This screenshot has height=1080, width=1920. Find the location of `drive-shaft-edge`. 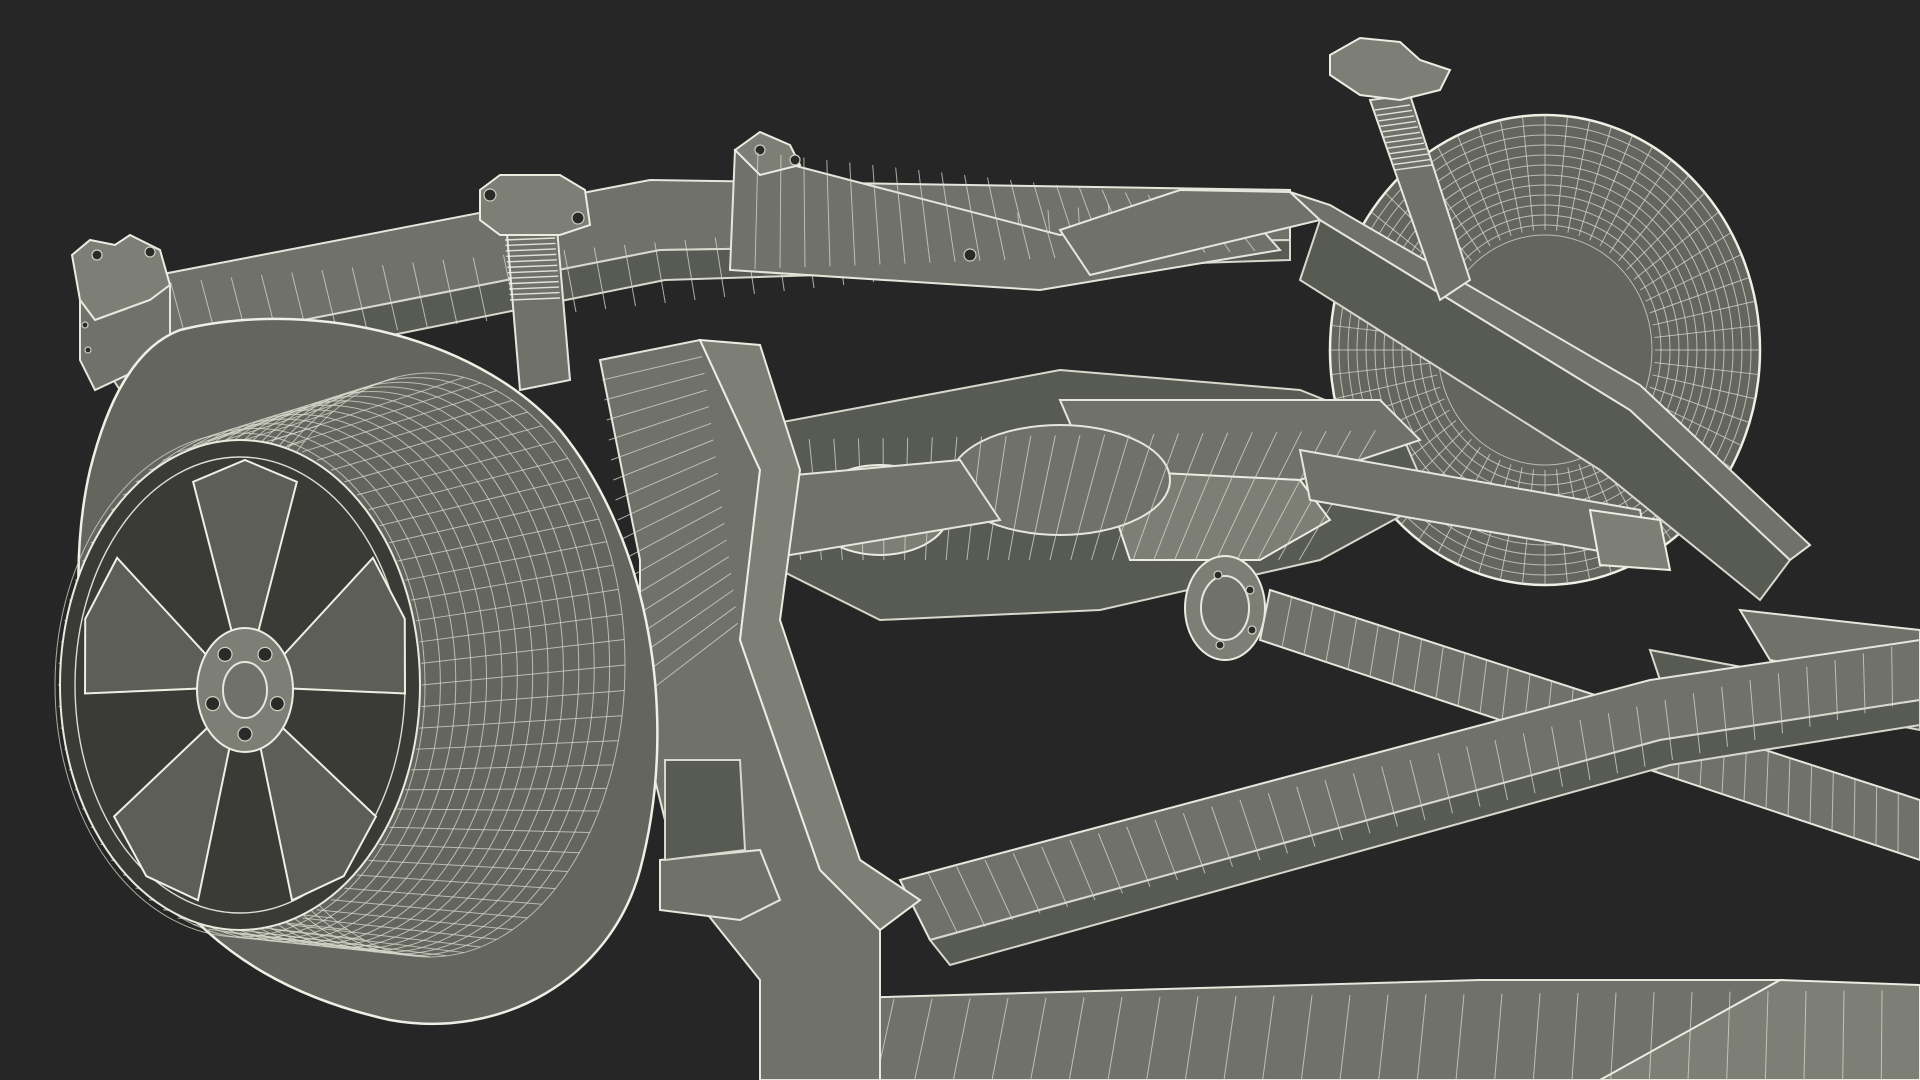

drive-shaft-edge is located at coordinates (1876, 815).